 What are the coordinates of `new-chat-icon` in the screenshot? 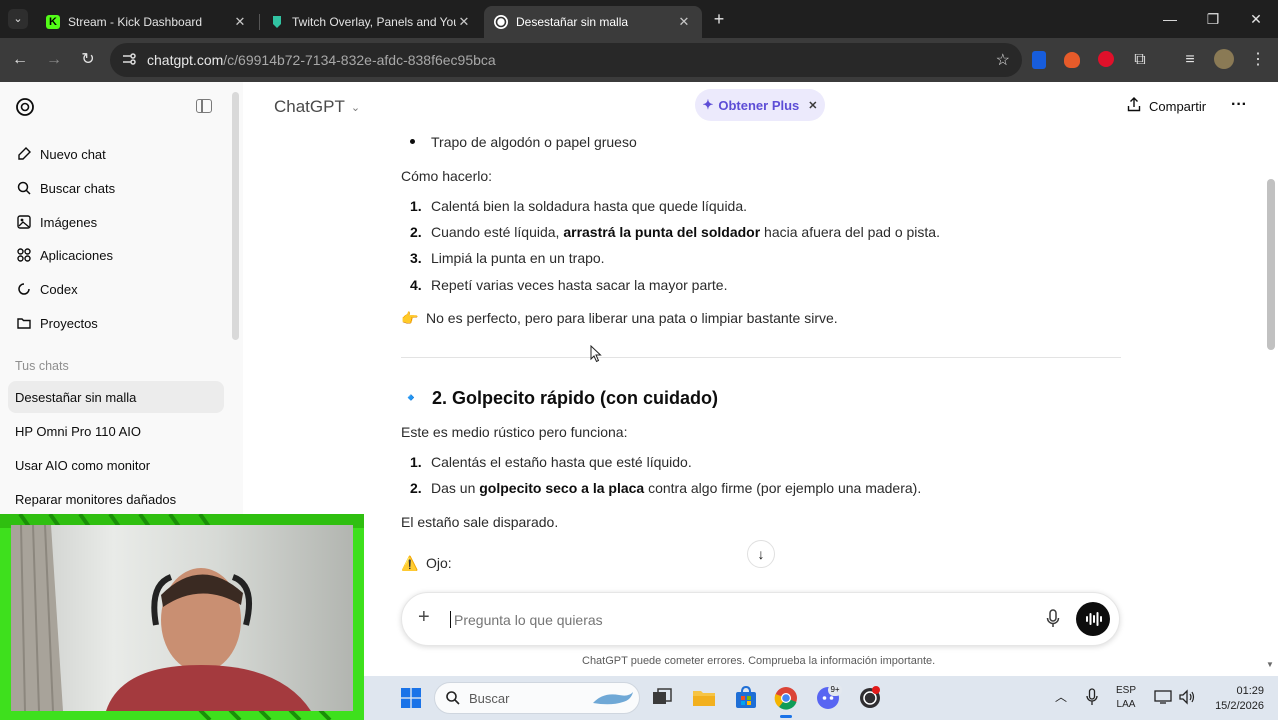 It's located at (24, 154).